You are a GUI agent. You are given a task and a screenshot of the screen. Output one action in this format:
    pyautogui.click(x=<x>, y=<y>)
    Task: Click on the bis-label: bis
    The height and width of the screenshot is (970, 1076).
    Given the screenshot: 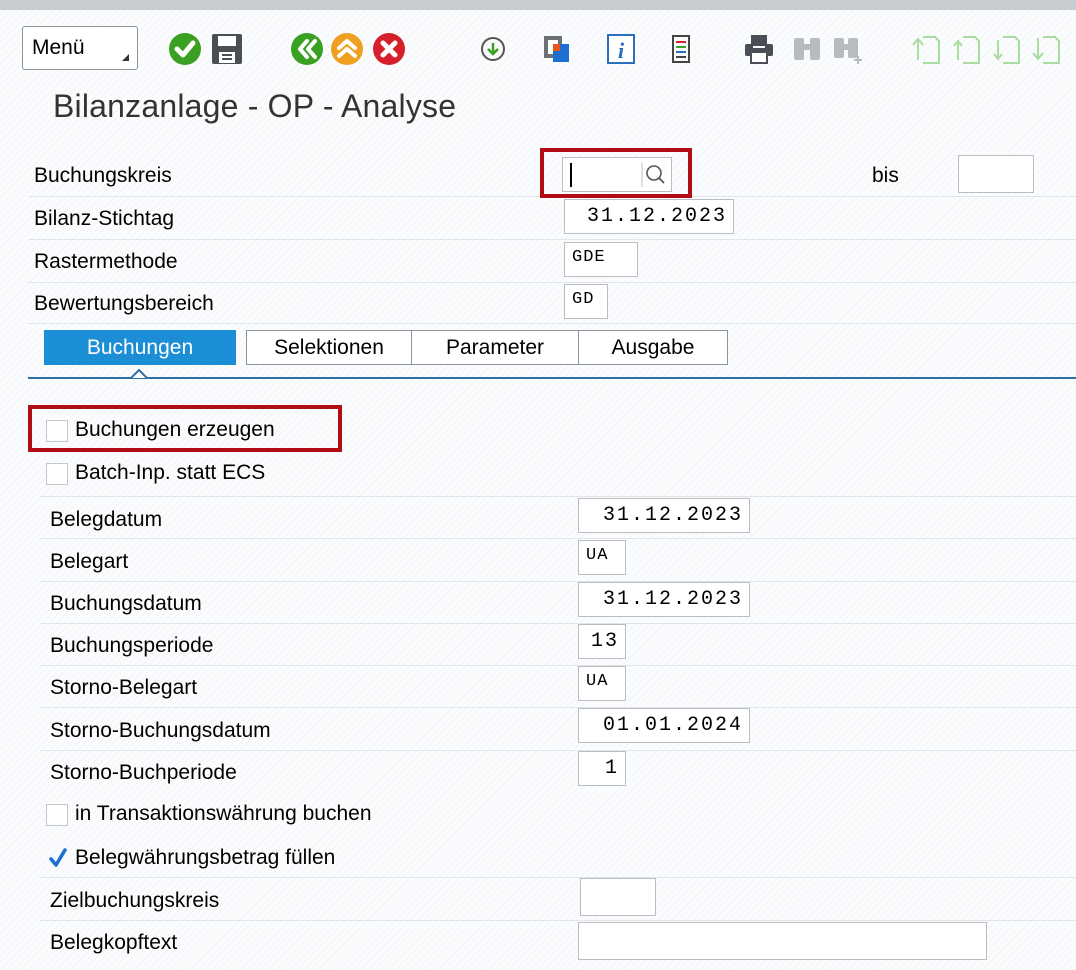 What is the action you would take?
    pyautogui.click(x=885, y=175)
    